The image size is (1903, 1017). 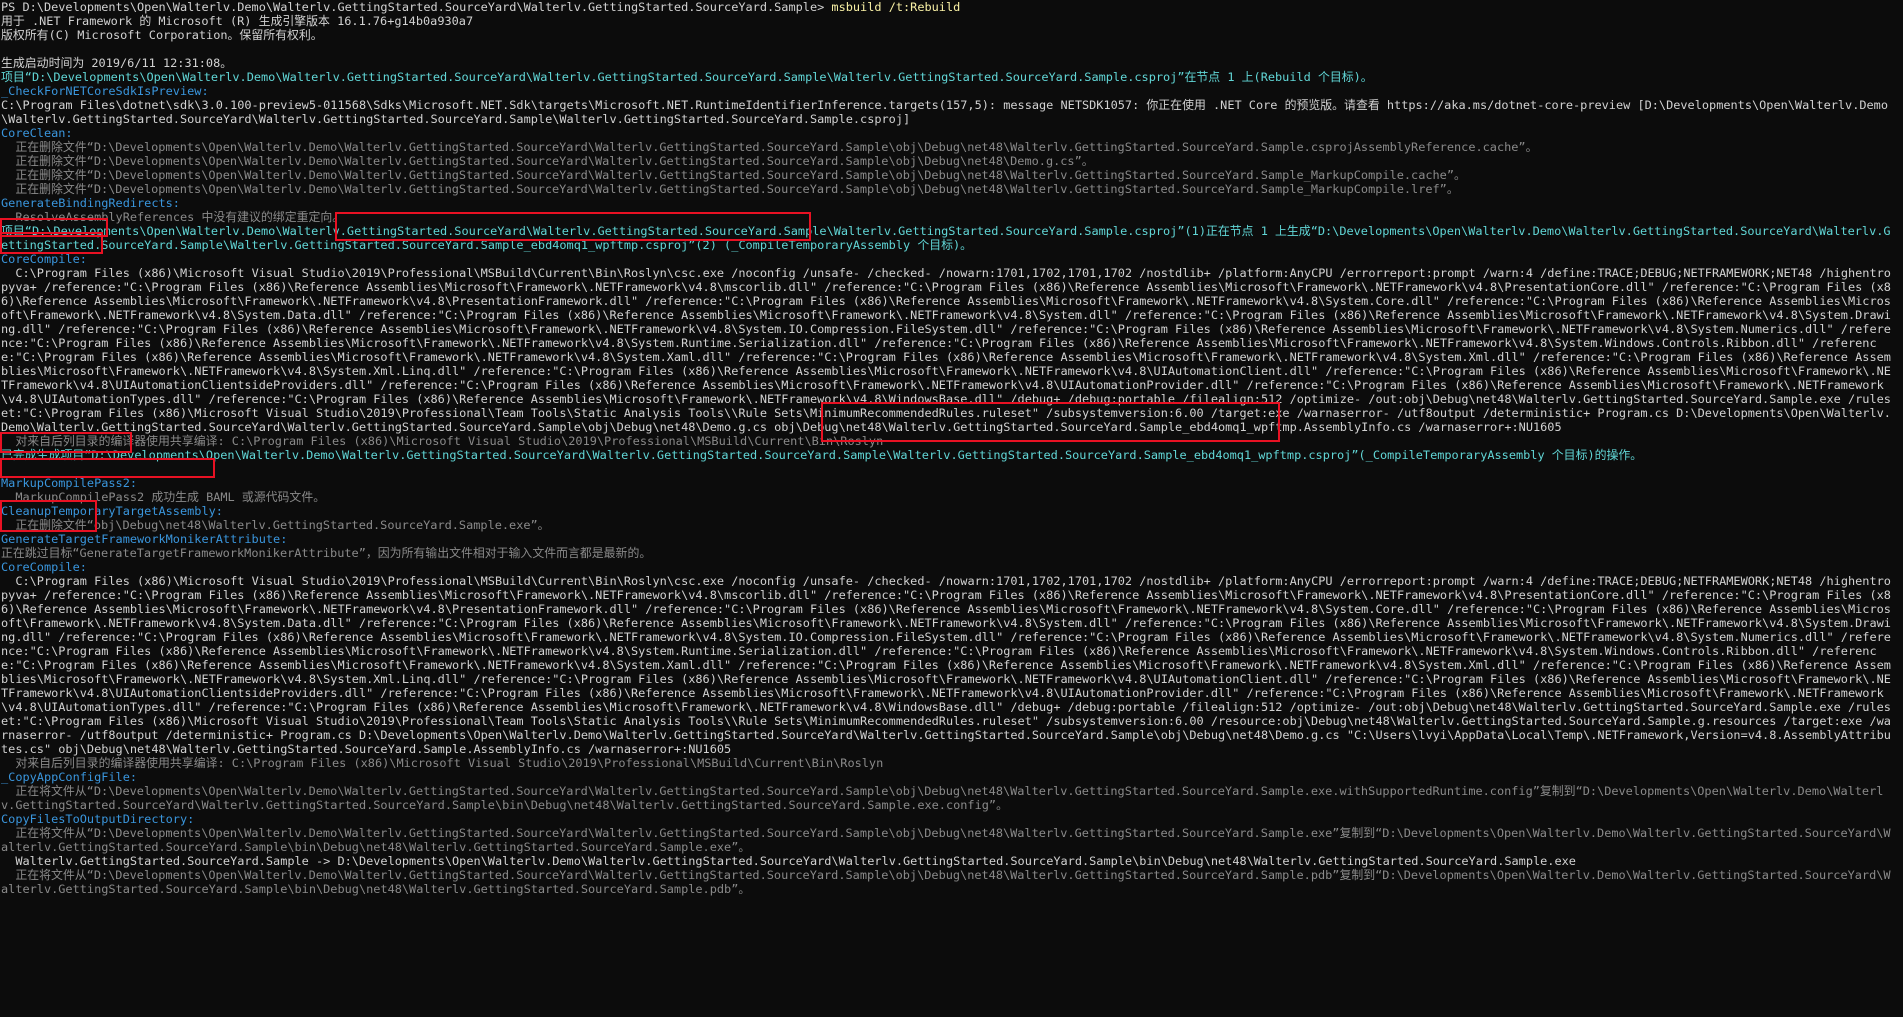 What do you see at coordinates (90, 203) in the screenshot?
I see `console-line: GenerateBindingRedirects:` at bounding box center [90, 203].